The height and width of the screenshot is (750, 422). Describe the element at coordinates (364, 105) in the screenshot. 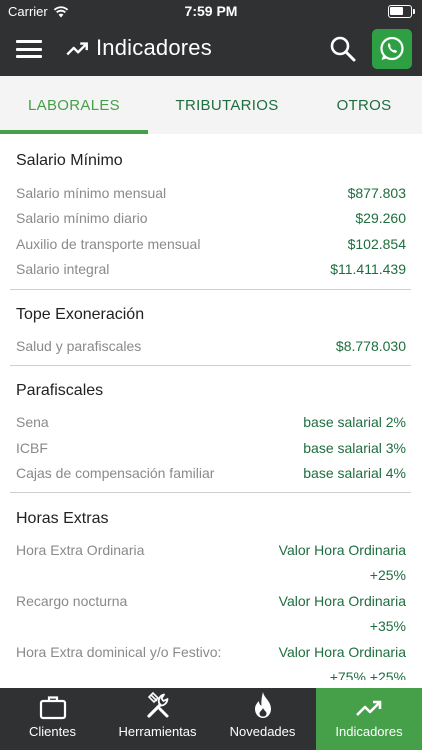

I see `tab-otros: OTROS` at that location.